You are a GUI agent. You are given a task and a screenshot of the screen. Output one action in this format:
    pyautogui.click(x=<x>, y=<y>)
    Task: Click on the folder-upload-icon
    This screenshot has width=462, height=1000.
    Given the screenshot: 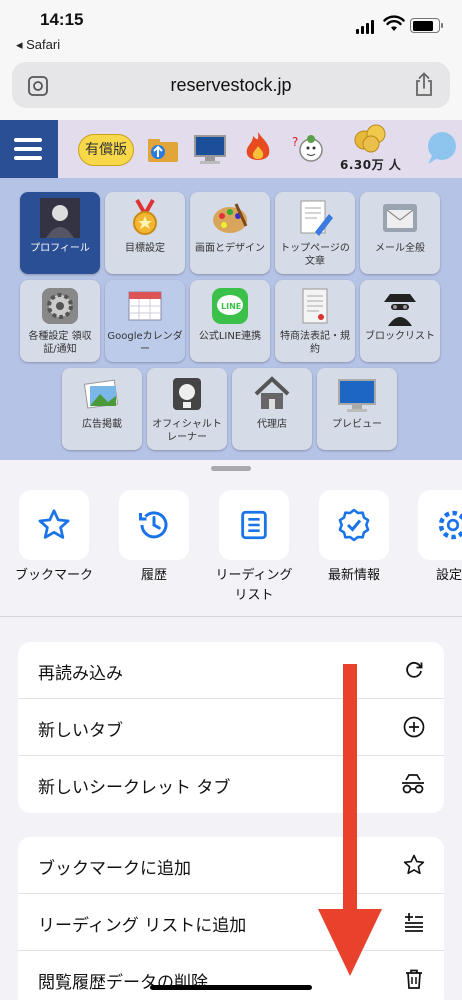 What is the action you would take?
    pyautogui.click(x=163, y=148)
    